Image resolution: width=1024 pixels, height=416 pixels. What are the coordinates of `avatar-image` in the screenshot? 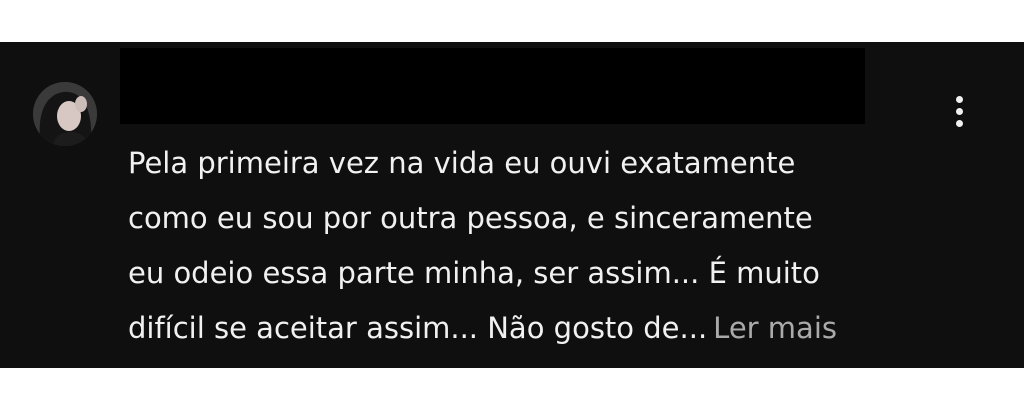 It's located at (65, 114).